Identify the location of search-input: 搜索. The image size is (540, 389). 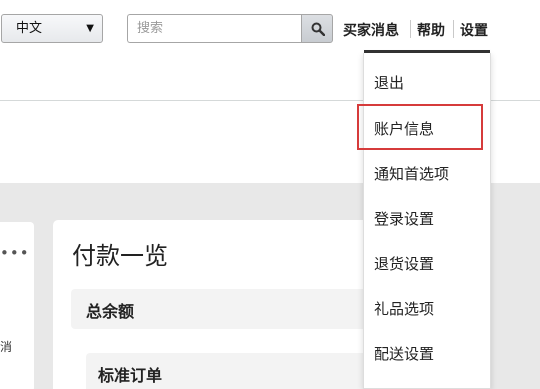
(214, 28).